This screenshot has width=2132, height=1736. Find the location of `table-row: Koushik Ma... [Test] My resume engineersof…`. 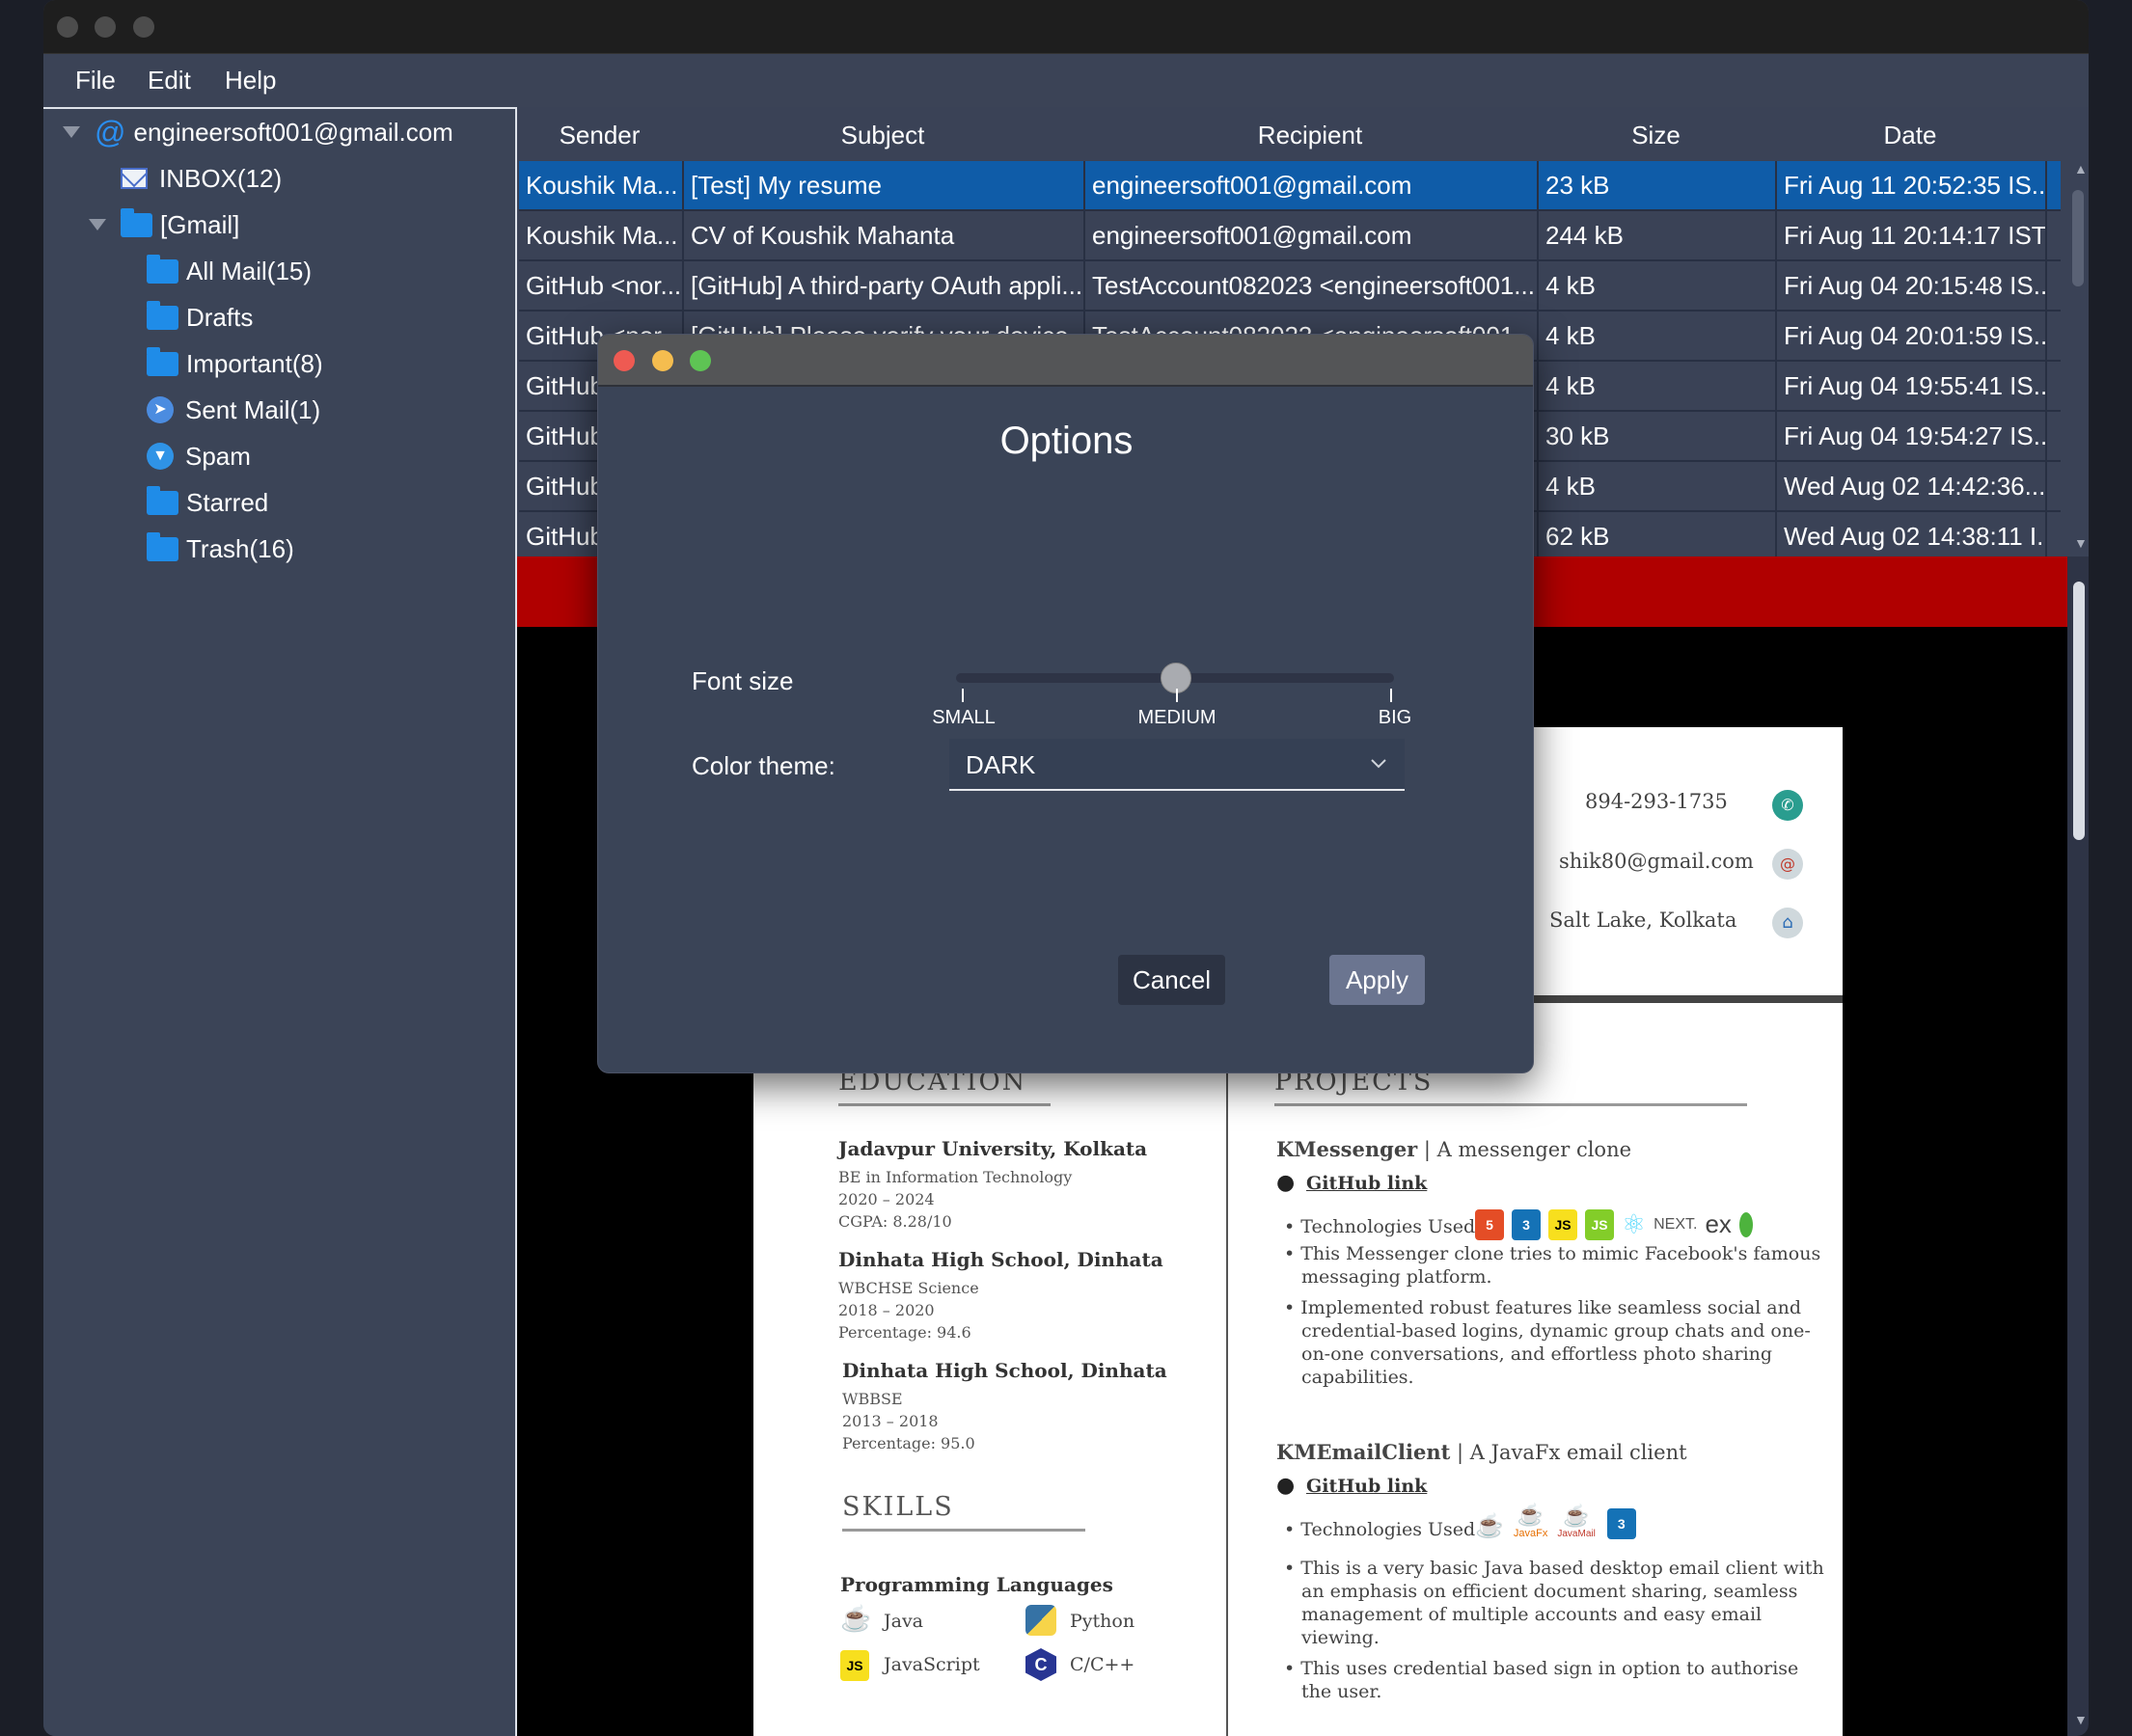

table-row: Koushik Ma... [Test] My resume engineersof… is located at coordinates (1290, 186).